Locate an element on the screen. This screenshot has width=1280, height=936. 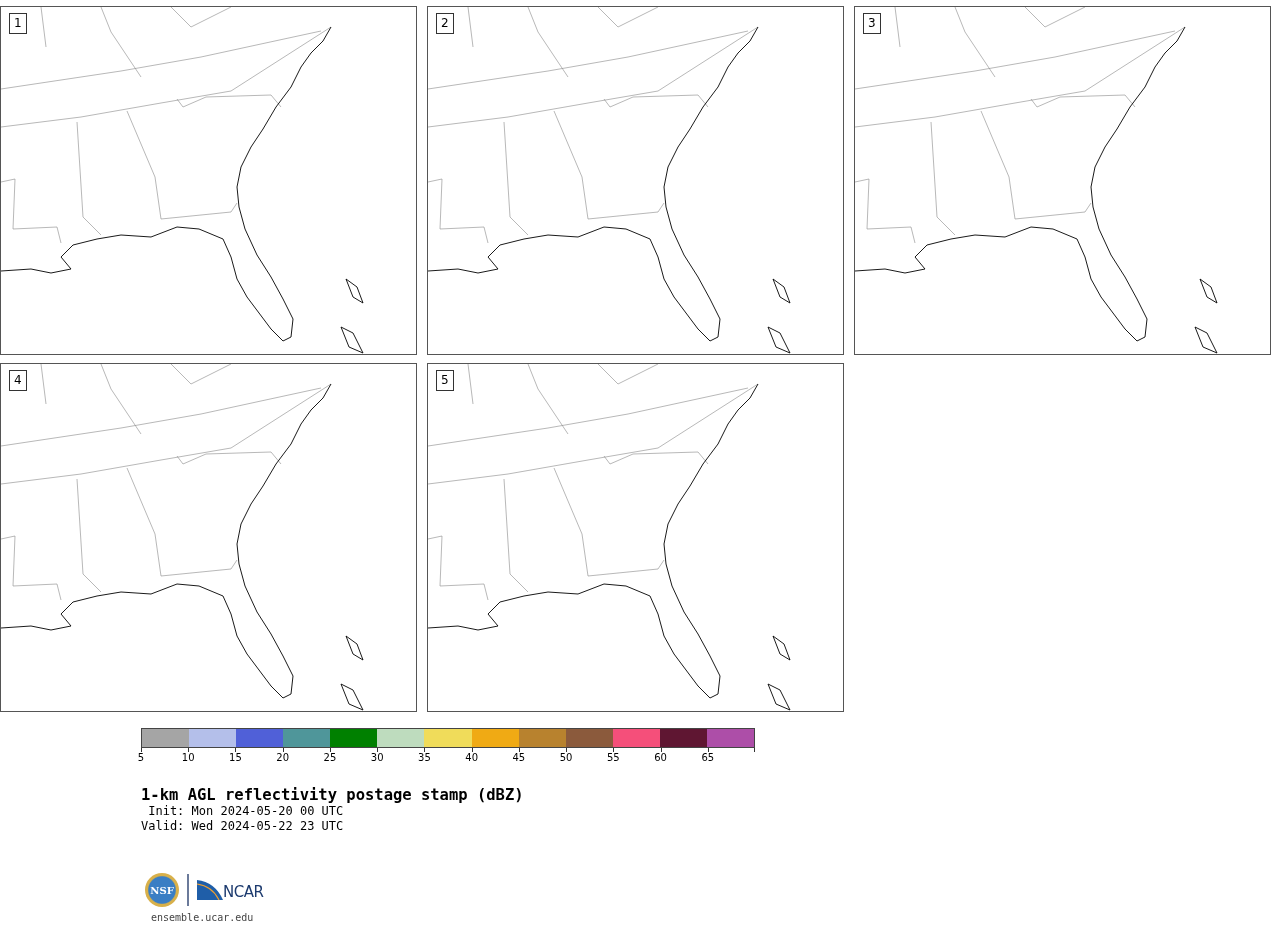
init-time: Init: Mon 2024-05-20 00 UTC is located at coordinates (245, 811).